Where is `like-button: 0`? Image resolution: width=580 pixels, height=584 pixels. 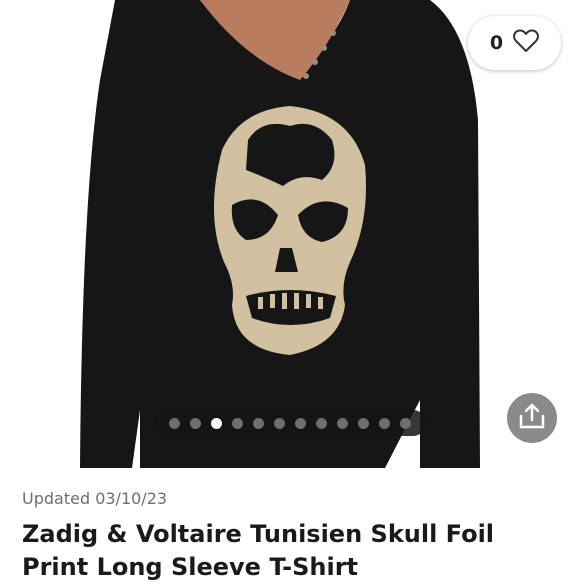
like-button: 0 is located at coordinates (514, 43).